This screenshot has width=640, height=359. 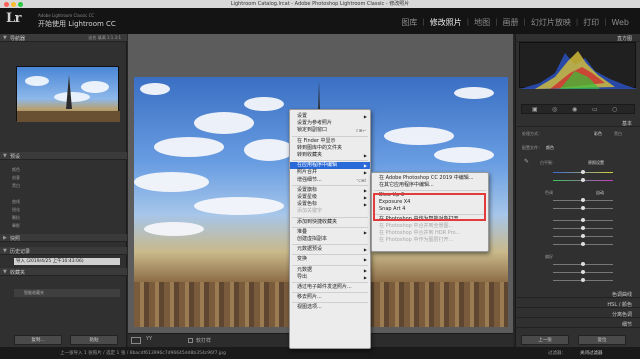 I want to click on get-started-link: 开始使用 Lightroom CC, so click(x=77, y=24).